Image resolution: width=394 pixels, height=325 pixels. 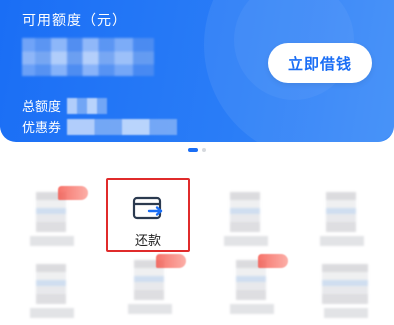 What do you see at coordinates (147, 208) in the screenshot?
I see `card-repay-icon` at bounding box center [147, 208].